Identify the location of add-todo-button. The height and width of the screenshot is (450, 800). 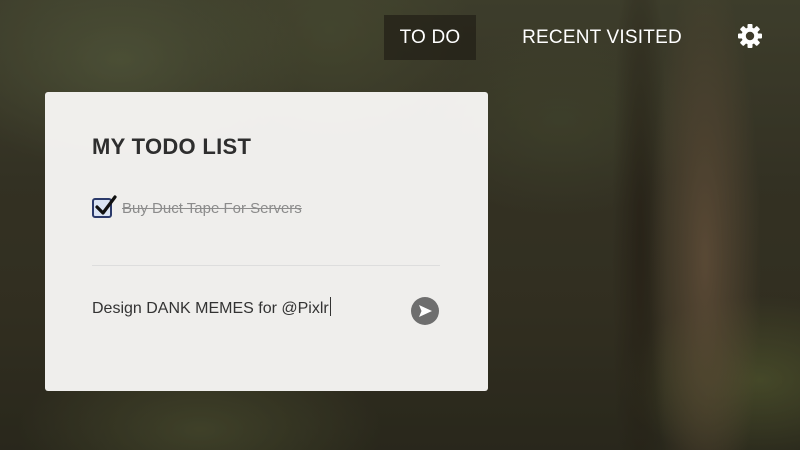
(425, 311).